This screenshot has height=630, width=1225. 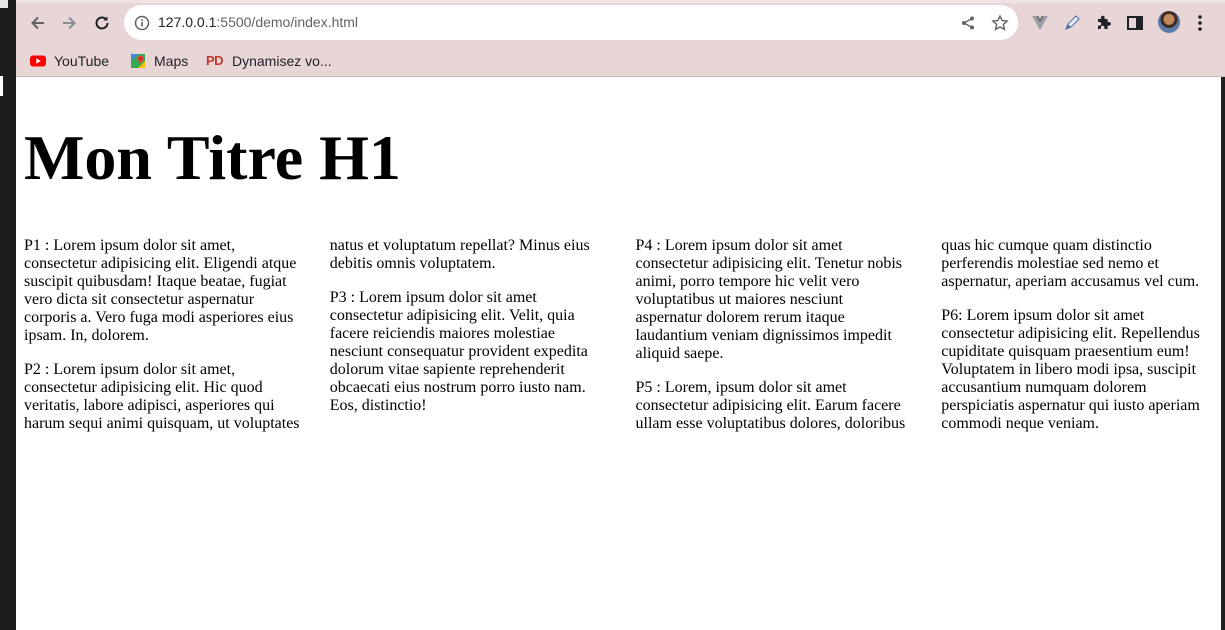 I want to click on pd-icon: PD, so click(x=215, y=61).